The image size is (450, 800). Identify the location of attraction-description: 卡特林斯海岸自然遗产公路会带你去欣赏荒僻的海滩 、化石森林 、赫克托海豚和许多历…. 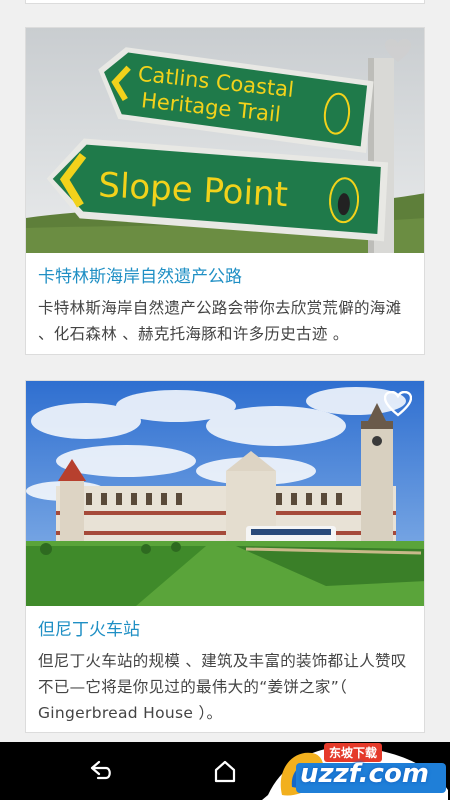
(220, 321).